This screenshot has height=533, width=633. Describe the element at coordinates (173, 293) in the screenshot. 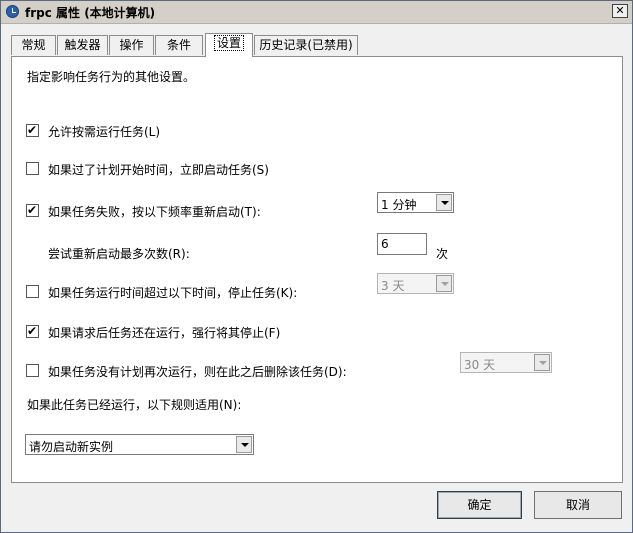

I see `stop-if-longer-label: 如果任务运行时间超过以下时间，停止任务(K):` at that location.